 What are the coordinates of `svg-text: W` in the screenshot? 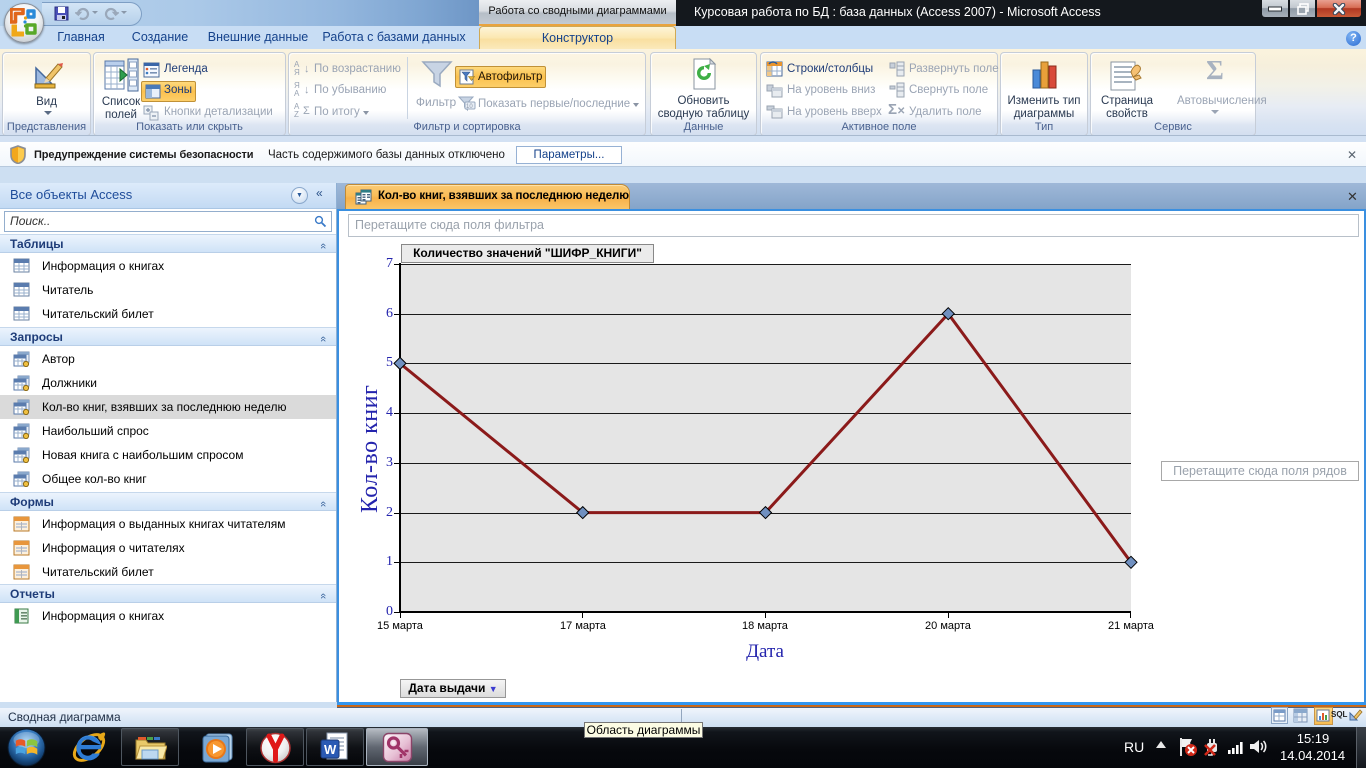 It's located at (330, 749).